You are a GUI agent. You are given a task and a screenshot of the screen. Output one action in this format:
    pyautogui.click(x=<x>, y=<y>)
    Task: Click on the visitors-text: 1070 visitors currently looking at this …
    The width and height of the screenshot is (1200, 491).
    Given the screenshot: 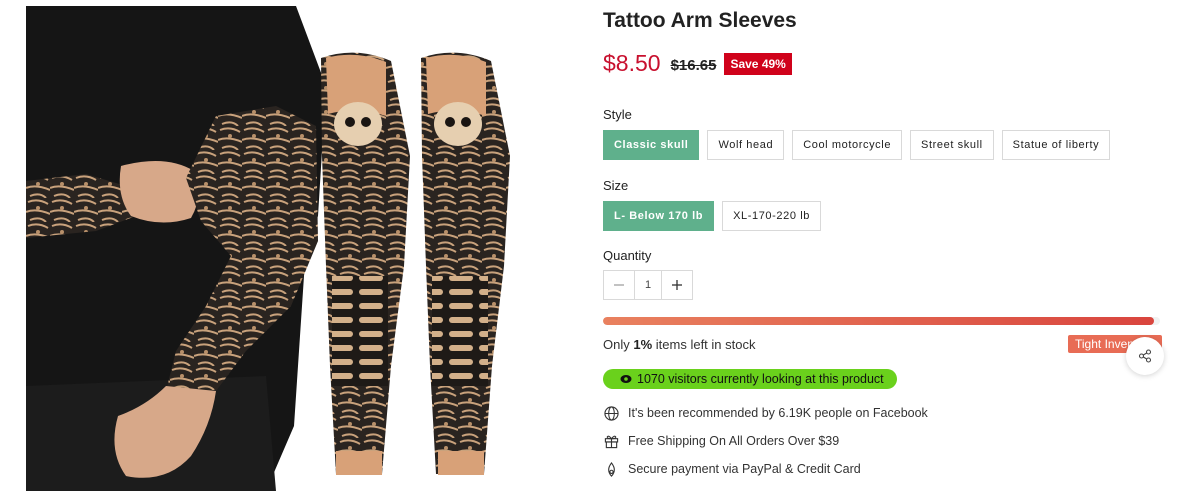 What is the action you would take?
    pyautogui.click(x=760, y=379)
    